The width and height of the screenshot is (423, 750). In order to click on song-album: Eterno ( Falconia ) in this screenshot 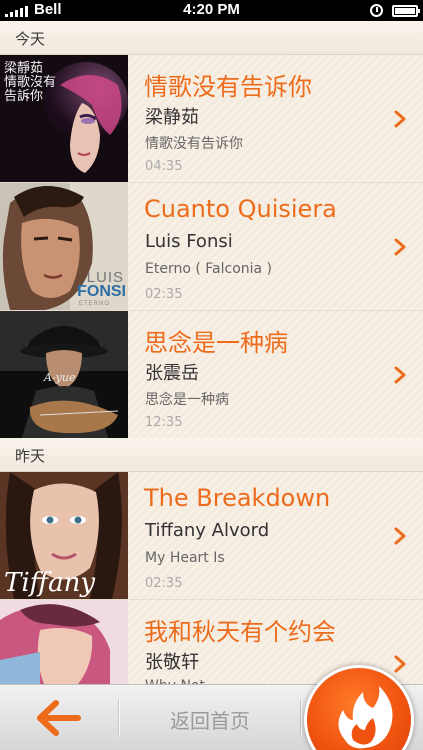, I will do `click(209, 269)`.